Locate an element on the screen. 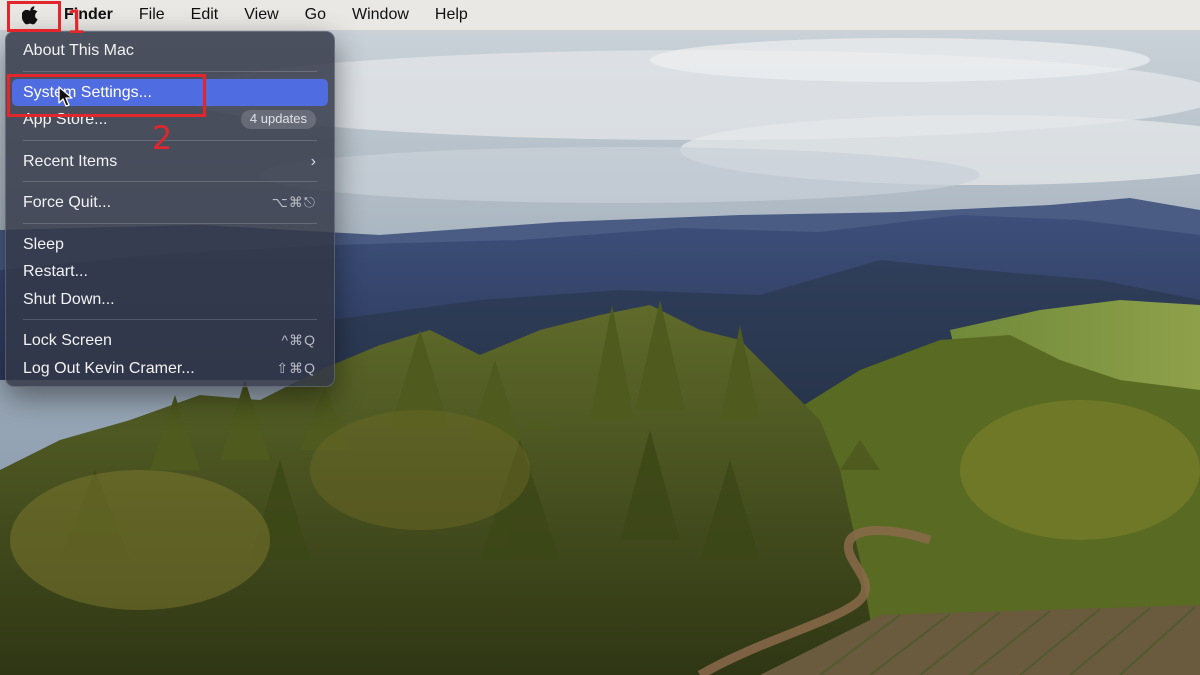 This screenshot has height=675, width=1200. keyboard-shortcut: ⇧⌘Q is located at coordinates (296, 367).